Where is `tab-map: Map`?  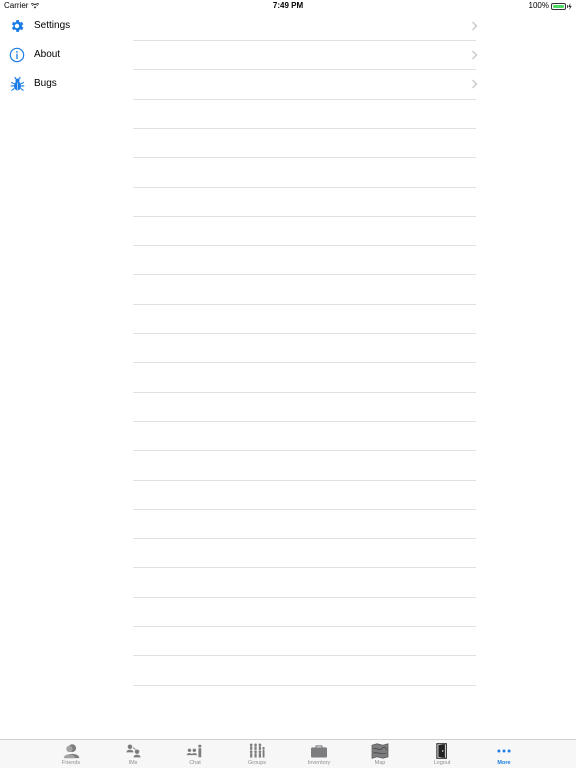
tab-map: Map is located at coordinates (380, 754).